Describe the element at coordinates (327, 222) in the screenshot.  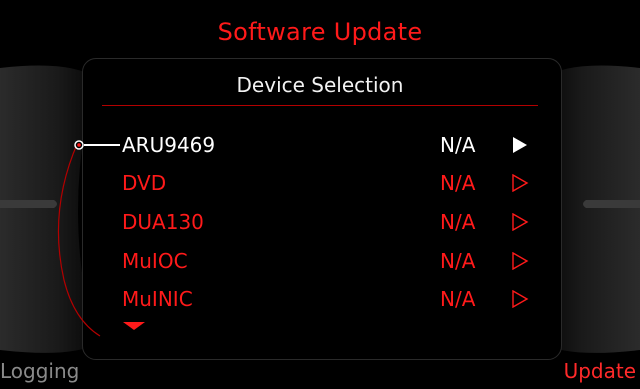
I see `device-row-dua130: DUA130 N/A` at that location.